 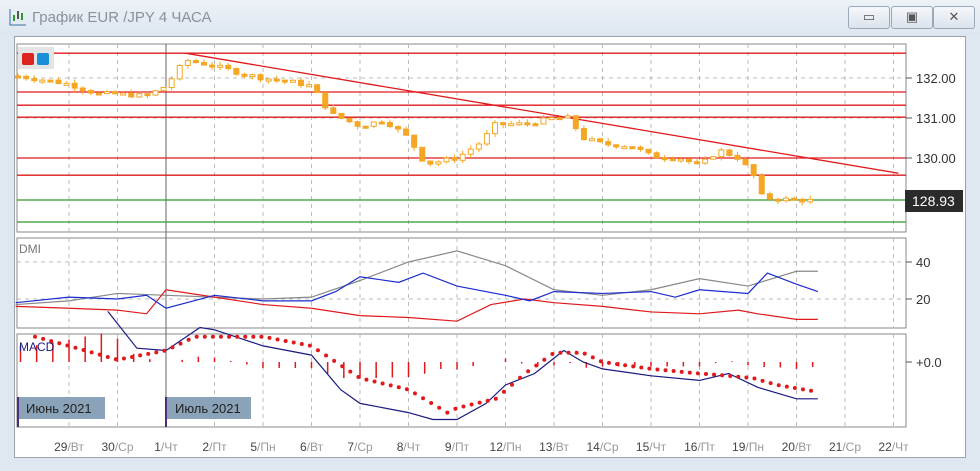 I want to click on macd-tick-label: +0.0, so click(x=929, y=362).